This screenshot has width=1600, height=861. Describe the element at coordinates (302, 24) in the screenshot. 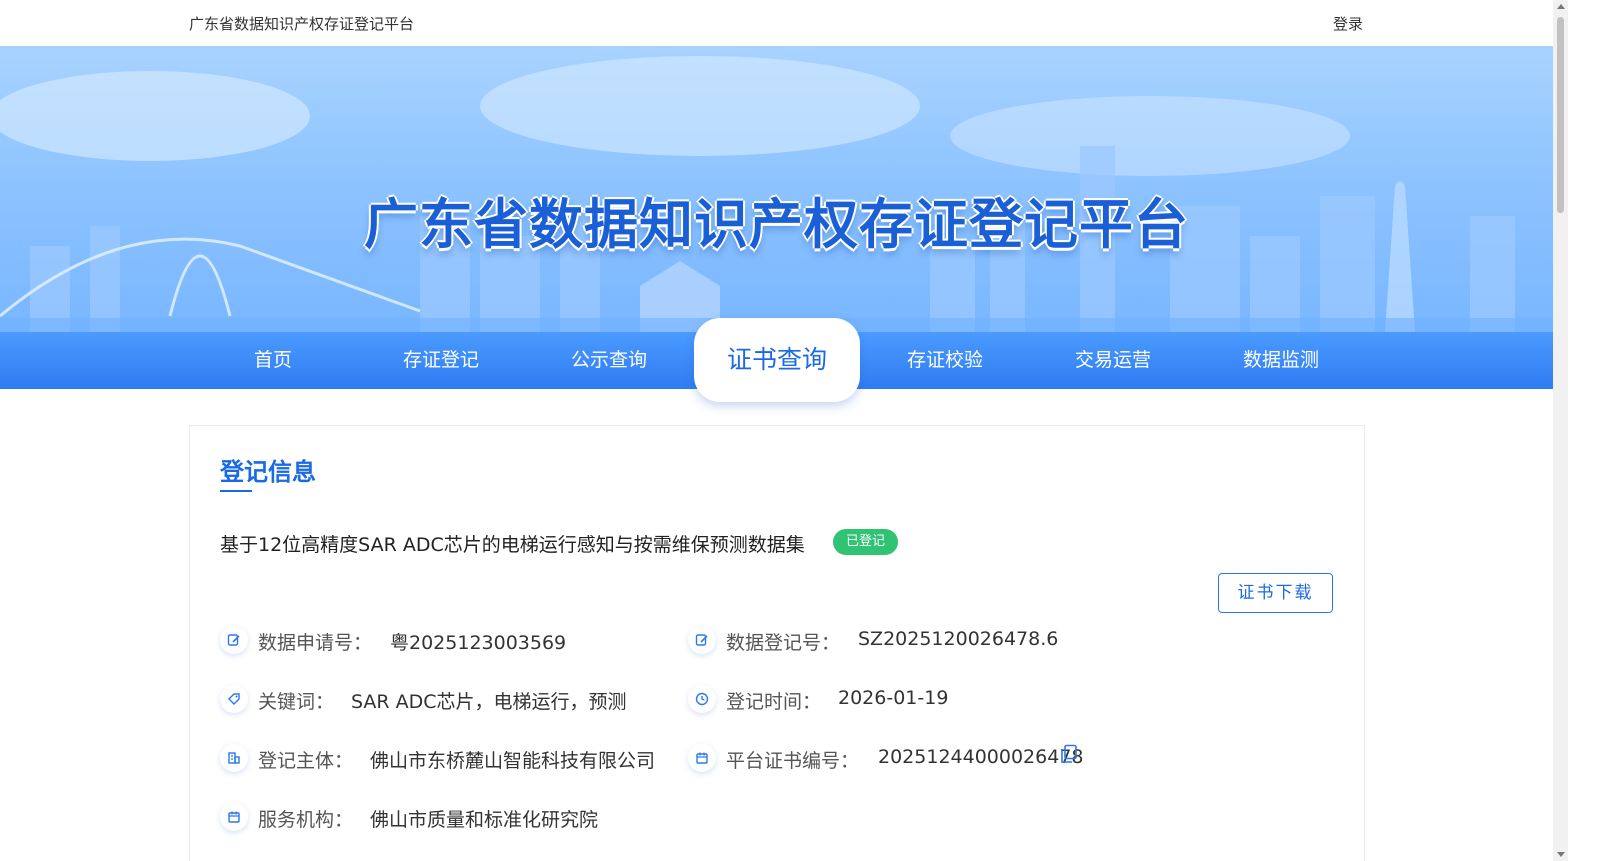

I see `site-name: 广东省数据知识产权存证登记平台` at that location.